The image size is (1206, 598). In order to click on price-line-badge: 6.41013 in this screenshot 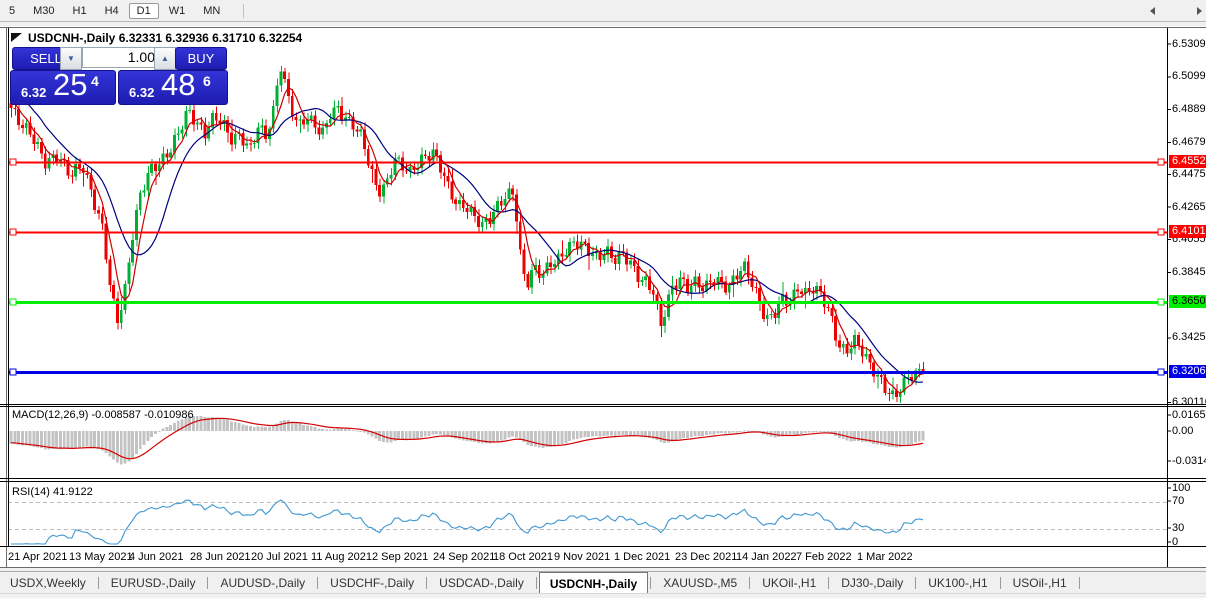, I will do `click(1187, 232)`.